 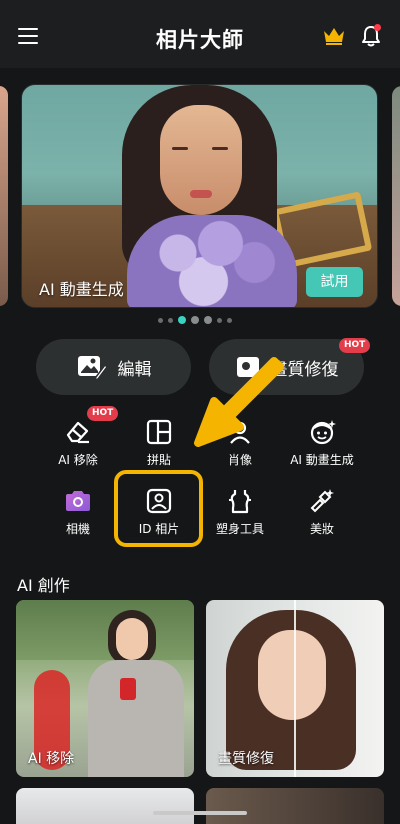 I want to click on compare-divider, so click(x=295, y=688).